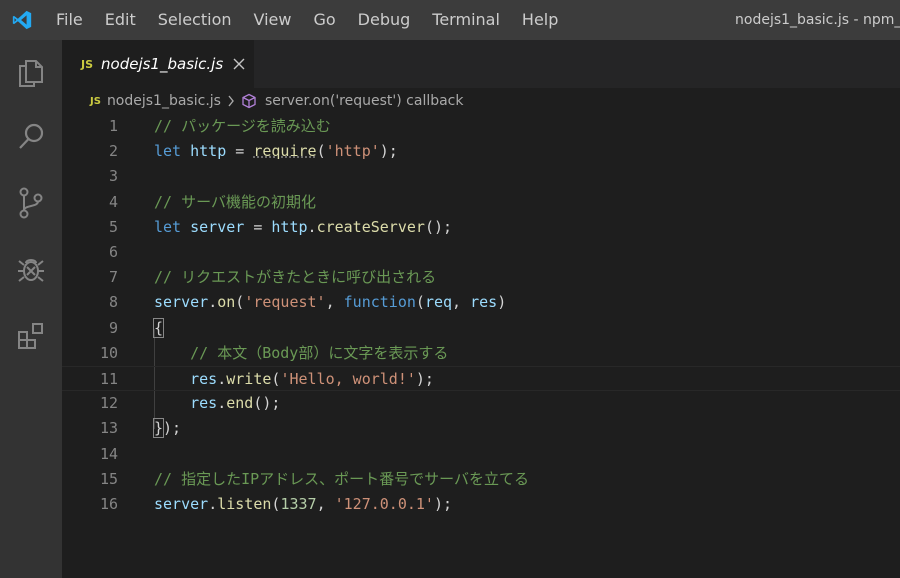  Describe the element at coordinates (239, 64) in the screenshot. I see `close-icon` at that location.